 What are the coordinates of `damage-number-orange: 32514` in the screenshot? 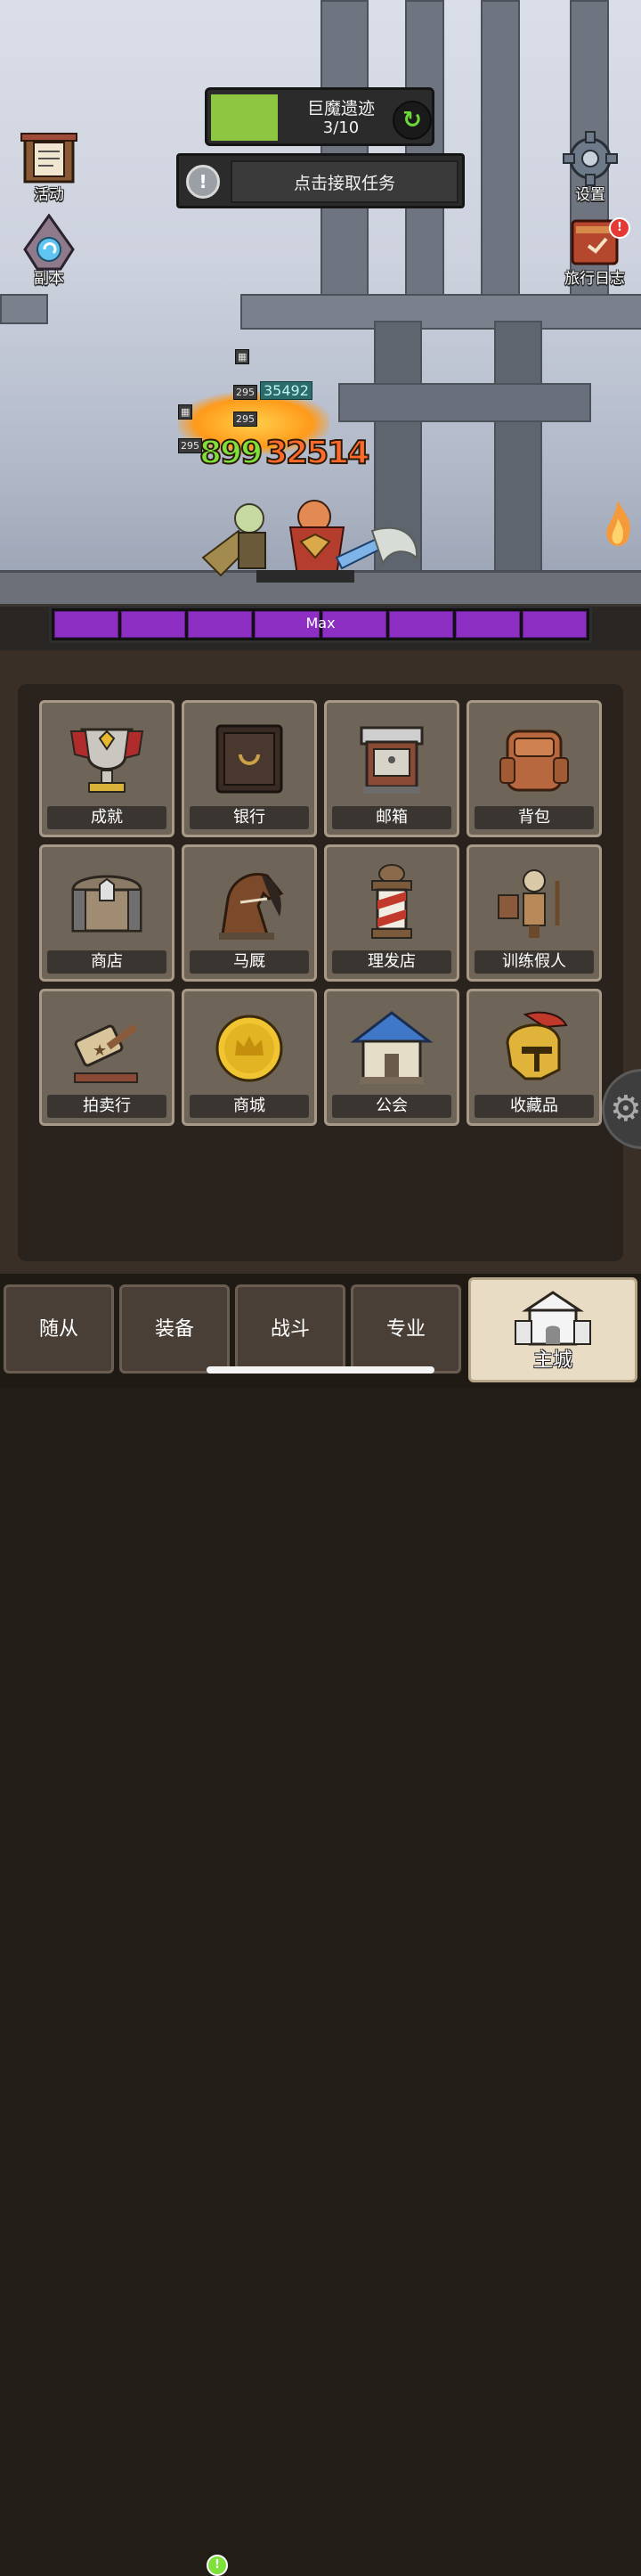 It's located at (317, 453).